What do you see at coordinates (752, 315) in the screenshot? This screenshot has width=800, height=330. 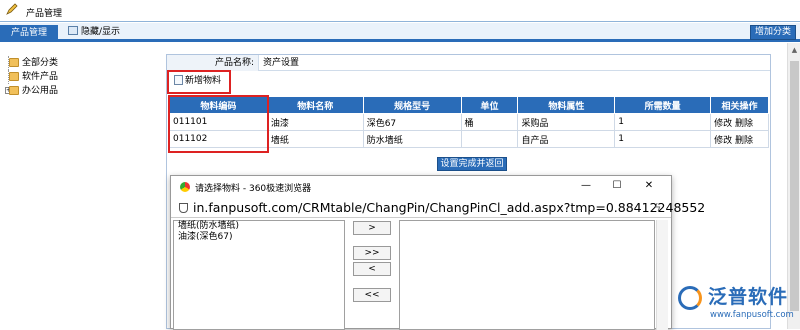 I see `brand-url: www.fanpusoft.com` at bounding box center [752, 315].